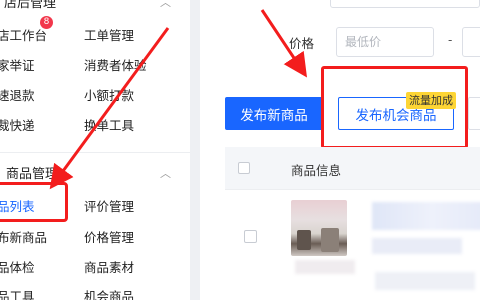 Image resolution: width=480 pixels, height=300 pixels. I want to click on product-table-header: 商品信息, so click(352, 168).